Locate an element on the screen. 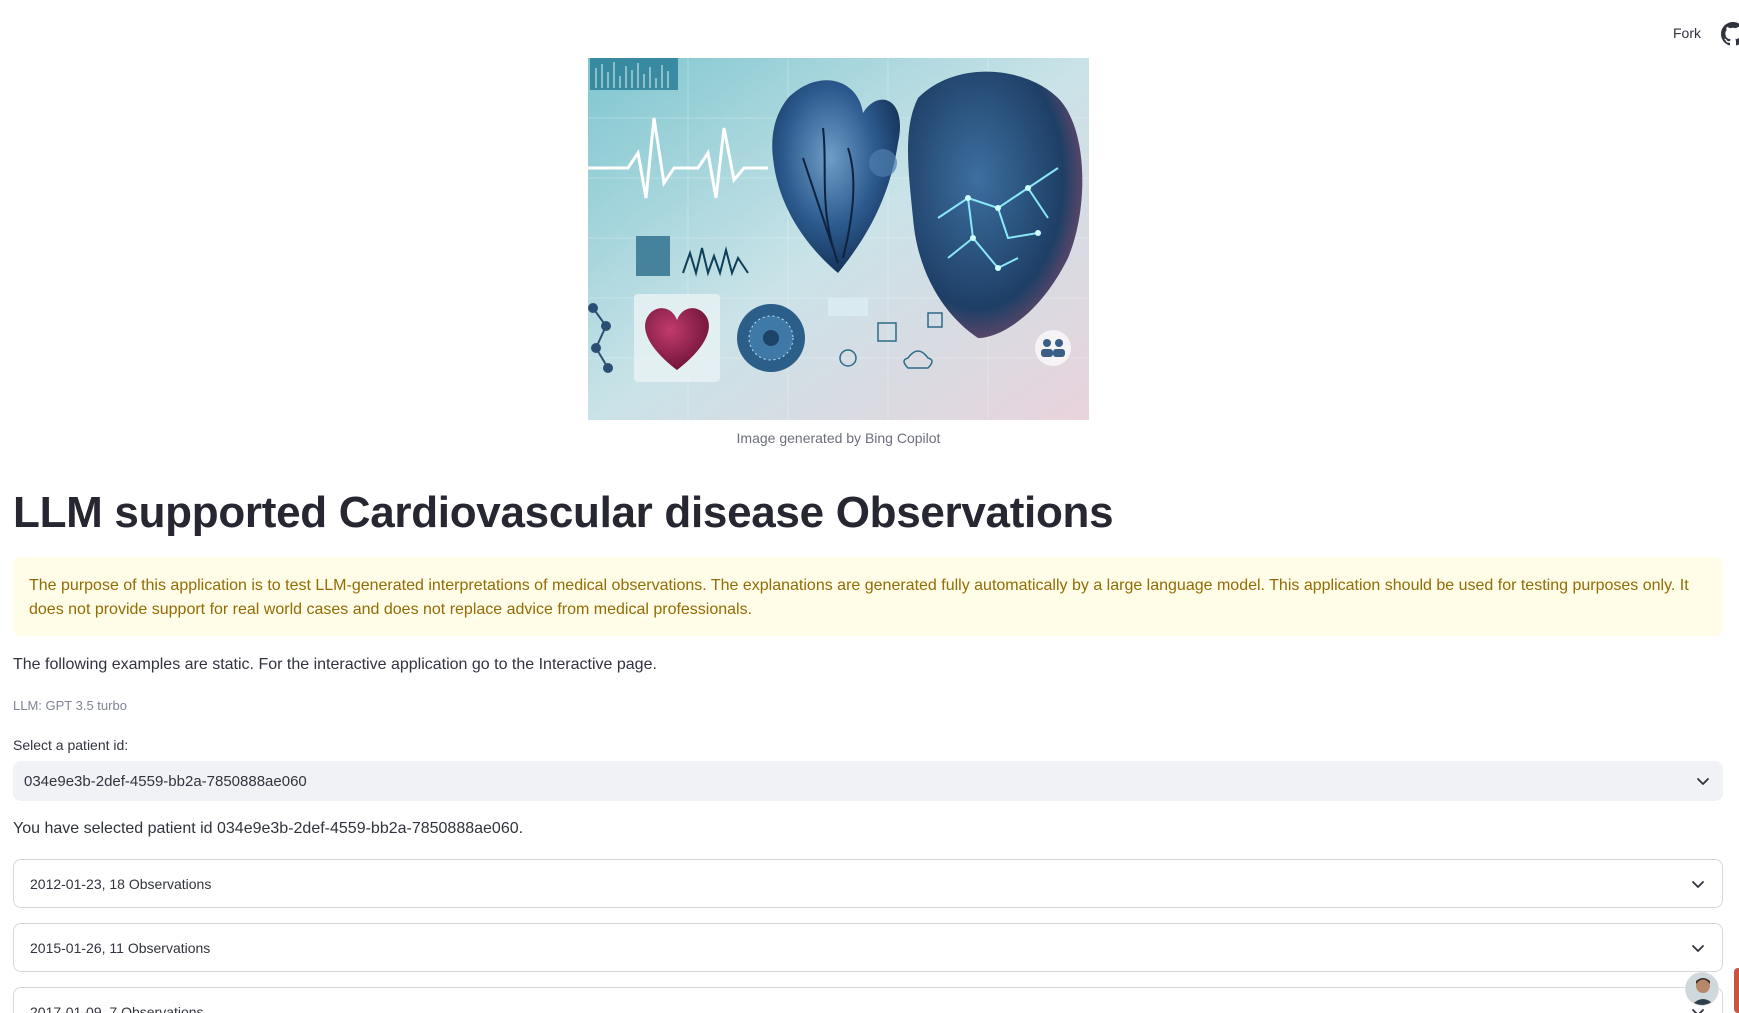  hero-image is located at coordinates (838, 239).